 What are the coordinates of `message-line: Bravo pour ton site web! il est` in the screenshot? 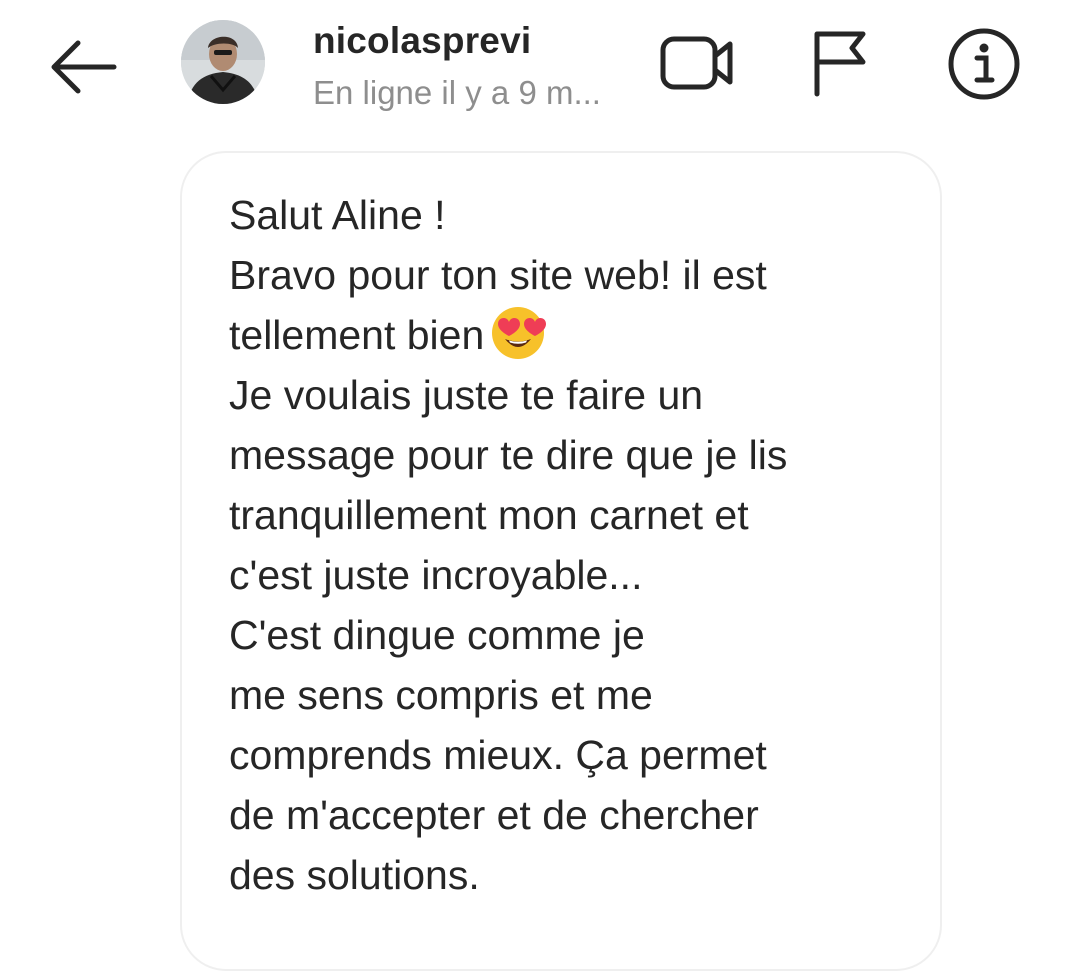 It's located at (498, 275).